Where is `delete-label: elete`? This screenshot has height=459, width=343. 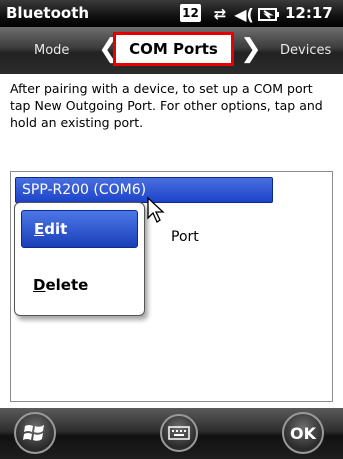 delete-label: elete is located at coordinates (67, 285).